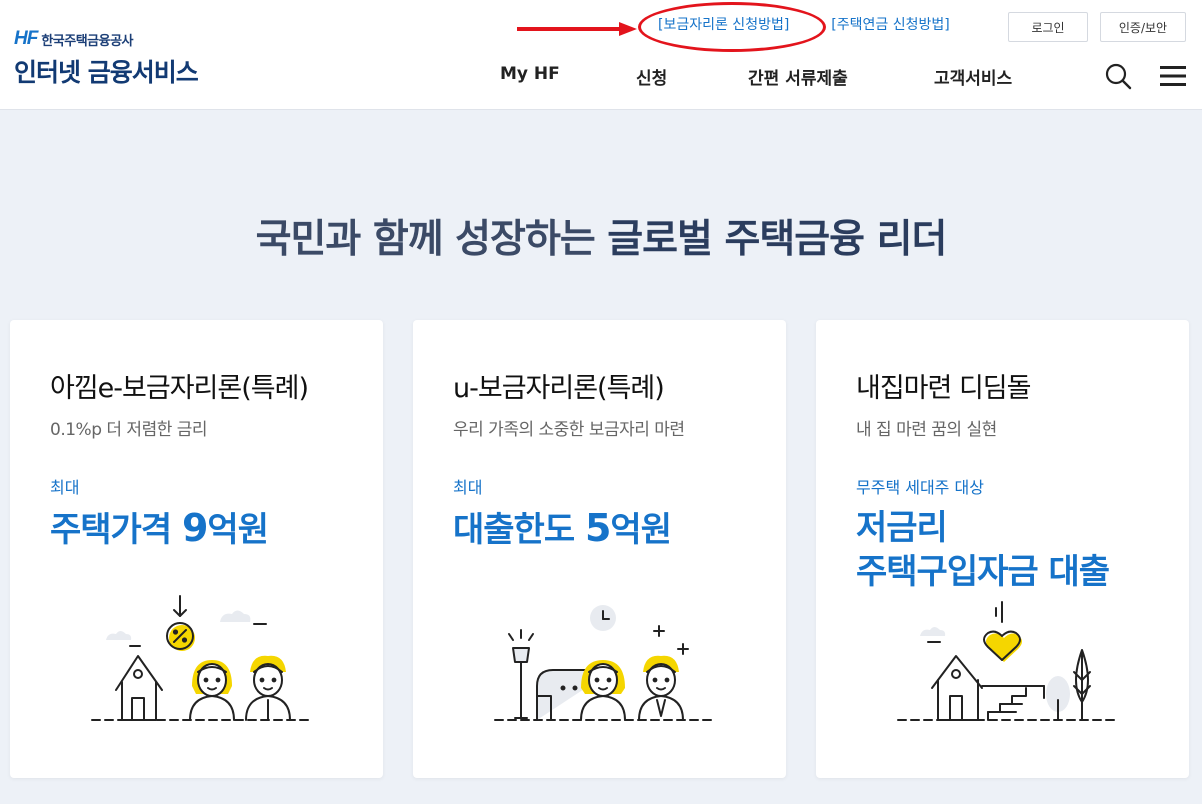  I want to click on hero-title: 국민과 함께 성장하는 글로벌 주택금융 리더, so click(601, 236).